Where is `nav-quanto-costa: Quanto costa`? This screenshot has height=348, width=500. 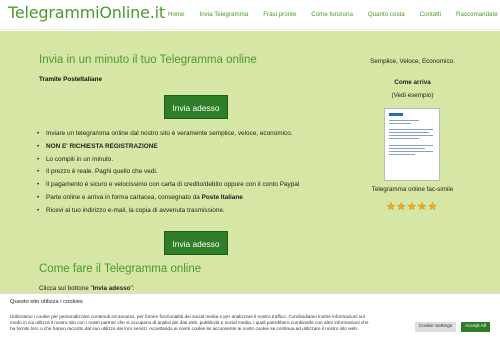
nav-quanto-costa: Quanto costa is located at coordinates (386, 14).